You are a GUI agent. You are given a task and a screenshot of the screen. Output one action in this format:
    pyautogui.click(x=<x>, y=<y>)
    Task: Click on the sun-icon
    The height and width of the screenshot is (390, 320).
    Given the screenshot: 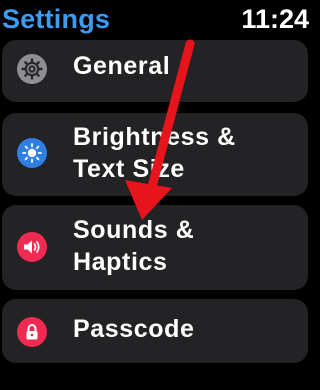 What is the action you would take?
    pyautogui.click(x=32, y=153)
    